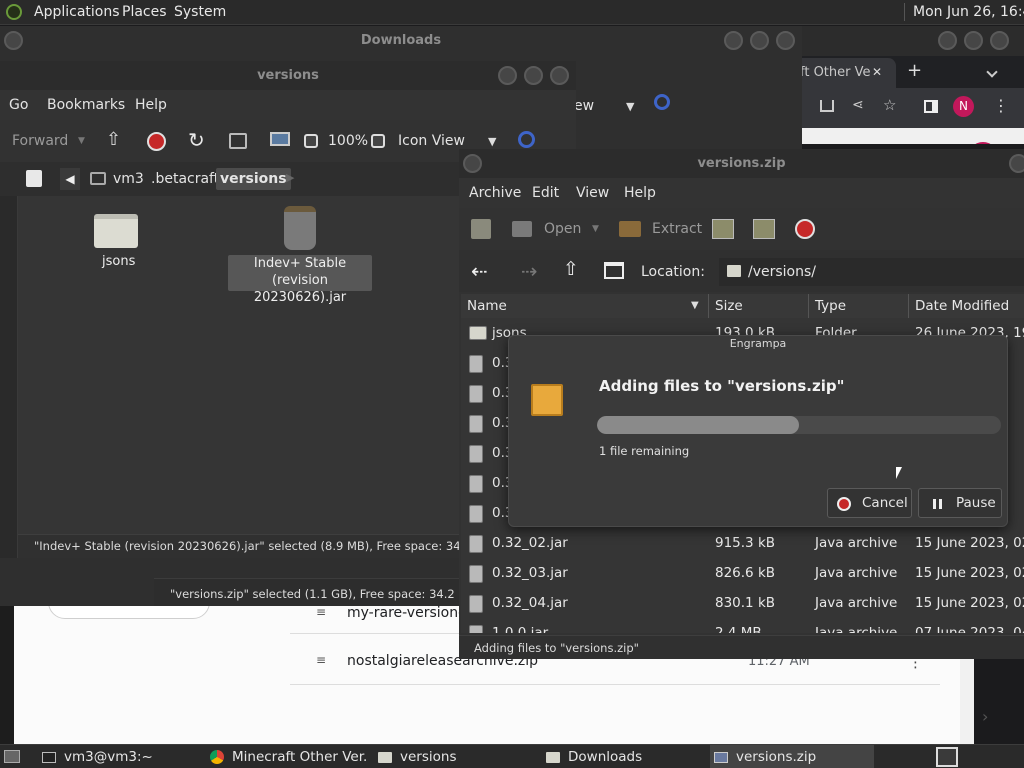 Image resolution: width=1024 pixels, height=768 pixels. Describe the element at coordinates (877, 72) in the screenshot. I see `tab-close-icon: ✕` at that location.